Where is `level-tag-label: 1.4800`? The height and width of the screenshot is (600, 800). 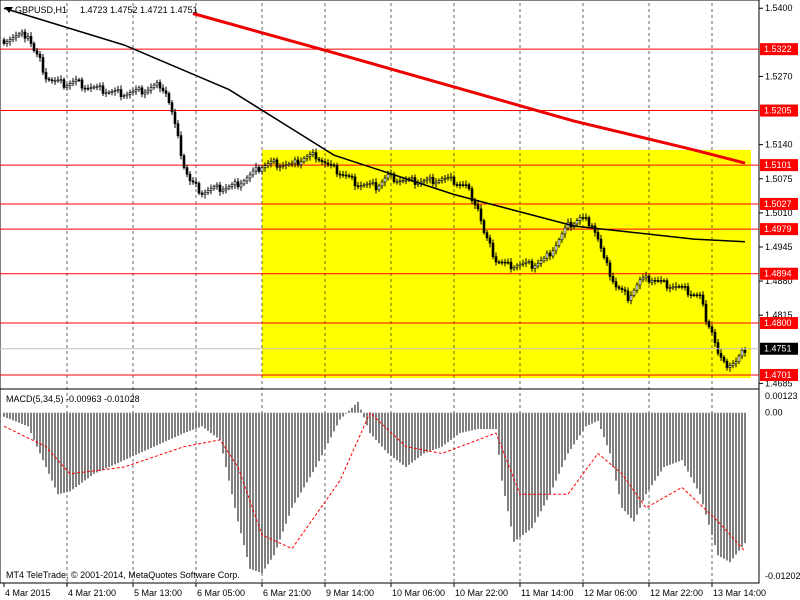 level-tag-label: 1.4800 is located at coordinates (778, 323).